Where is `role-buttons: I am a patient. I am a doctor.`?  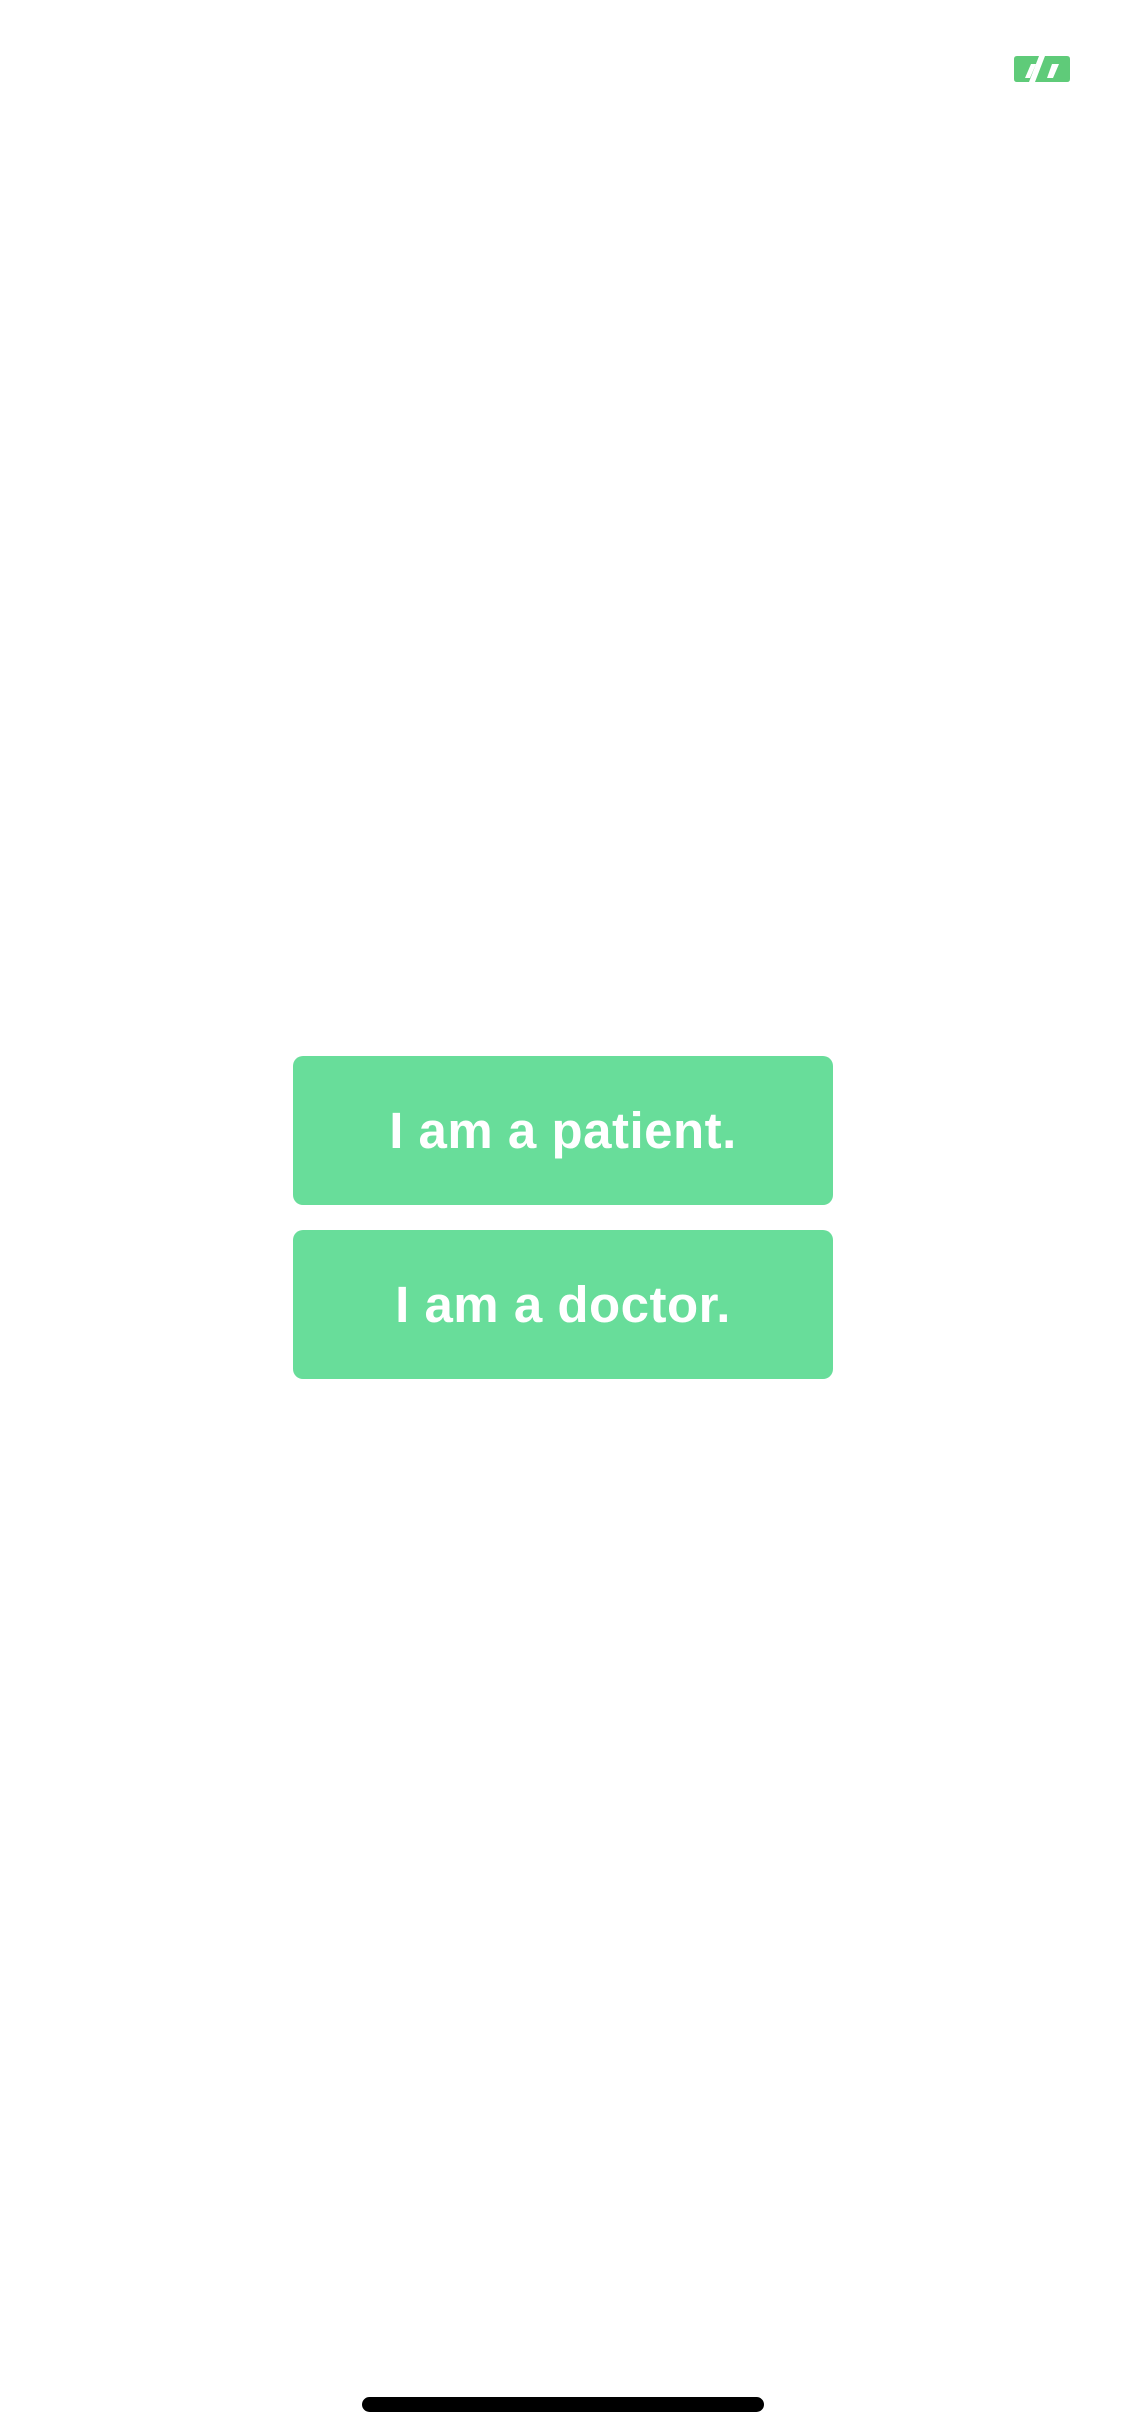
role-buttons: I am a patient. I am a doctor. is located at coordinates (563, 1217).